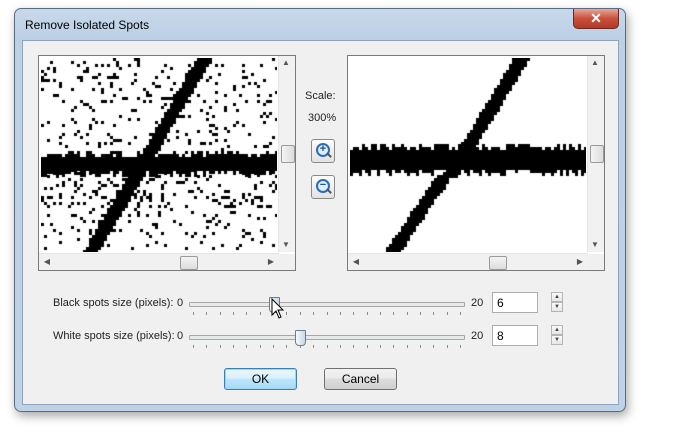 This screenshot has height=432, width=675. What do you see at coordinates (477, 303) in the screenshot?
I see `black-spots-max: 20` at bounding box center [477, 303].